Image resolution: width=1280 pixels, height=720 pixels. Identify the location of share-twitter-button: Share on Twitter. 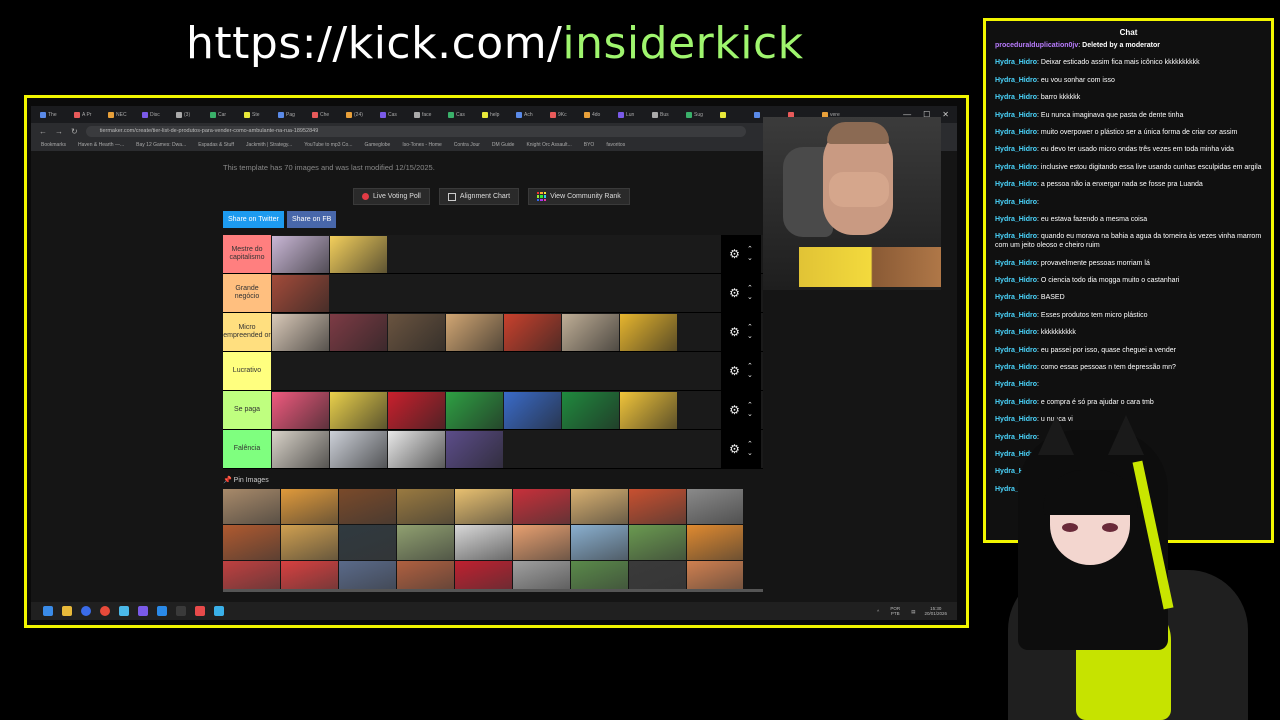
(253, 219).